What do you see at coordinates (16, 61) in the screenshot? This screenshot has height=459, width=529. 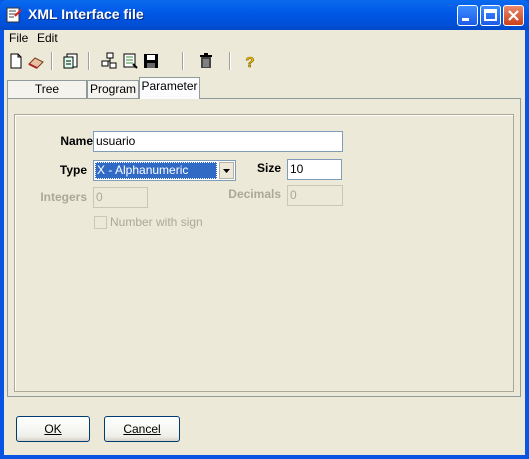 I see `new-icon` at bounding box center [16, 61].